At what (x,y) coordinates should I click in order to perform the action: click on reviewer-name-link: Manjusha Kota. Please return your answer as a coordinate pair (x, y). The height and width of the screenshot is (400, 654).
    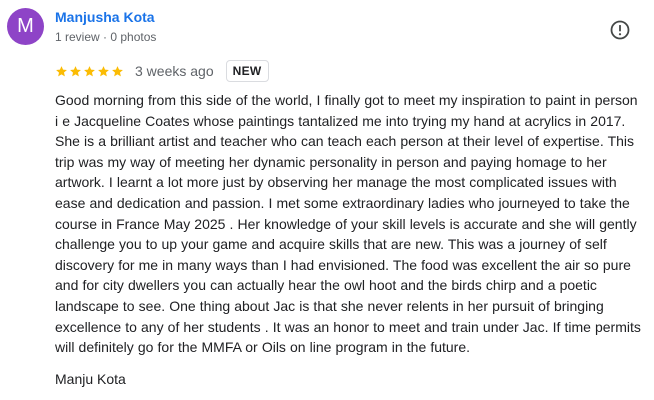
    Looking at the image, I should click on (105, 17).